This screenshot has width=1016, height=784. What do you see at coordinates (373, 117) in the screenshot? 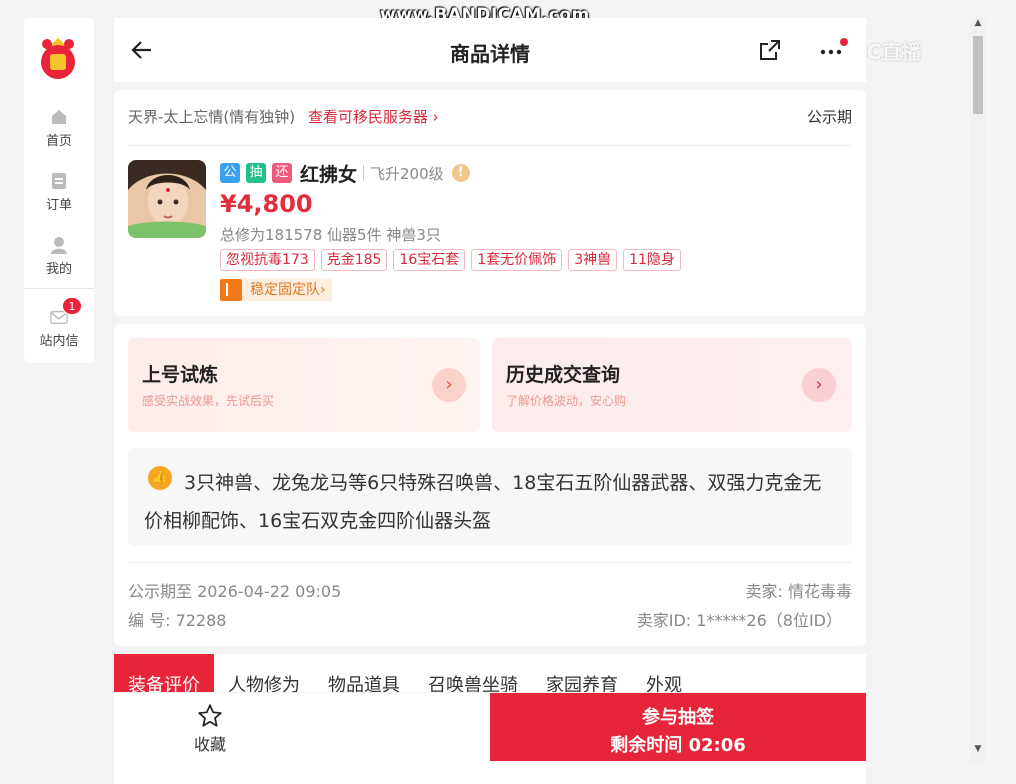
I see `migrate-servers-link: 查看可移民服务器 ›` at bounding box center [373, 117].